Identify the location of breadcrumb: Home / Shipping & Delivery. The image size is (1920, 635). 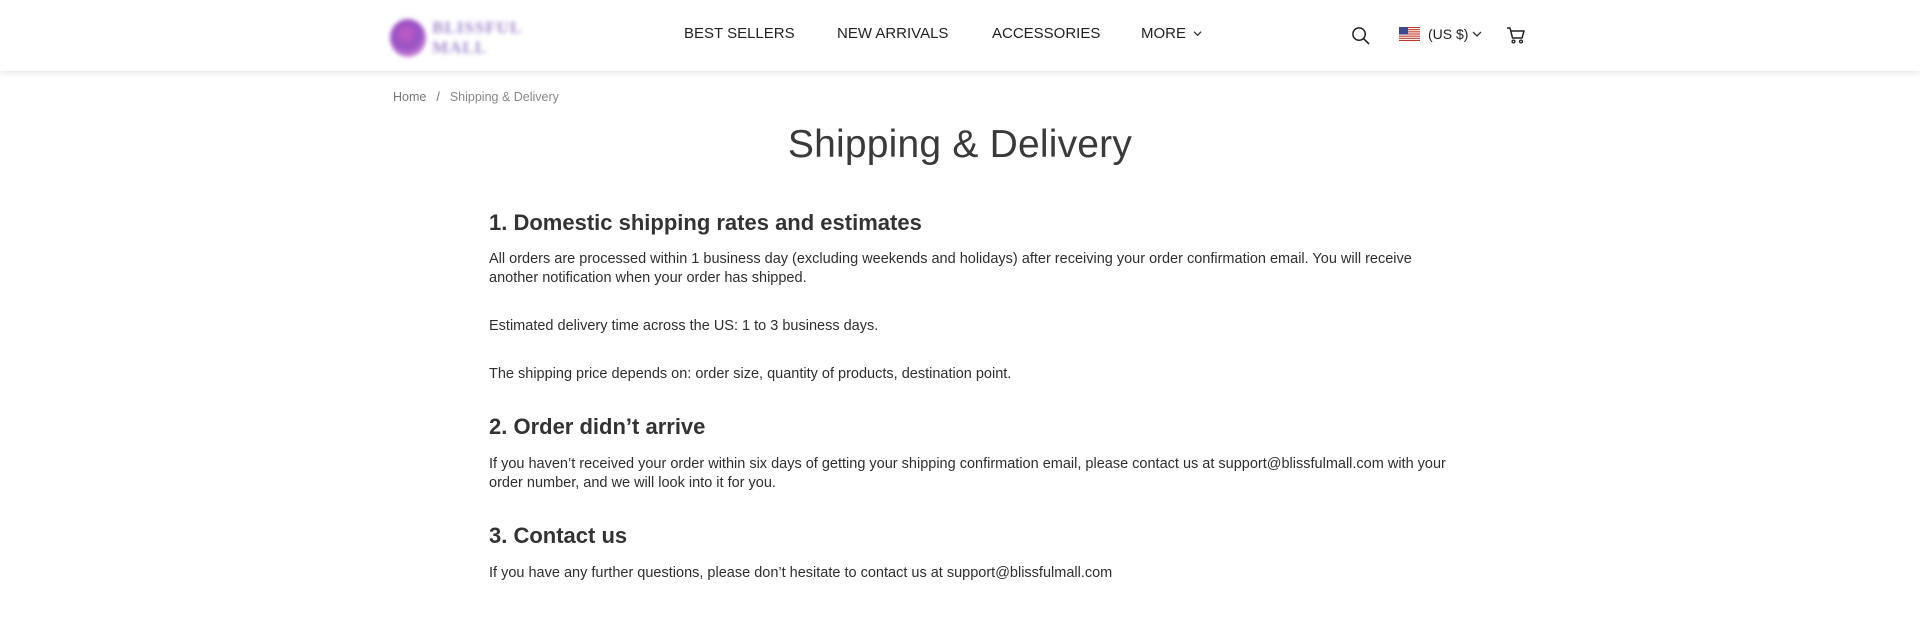
(476, 97).